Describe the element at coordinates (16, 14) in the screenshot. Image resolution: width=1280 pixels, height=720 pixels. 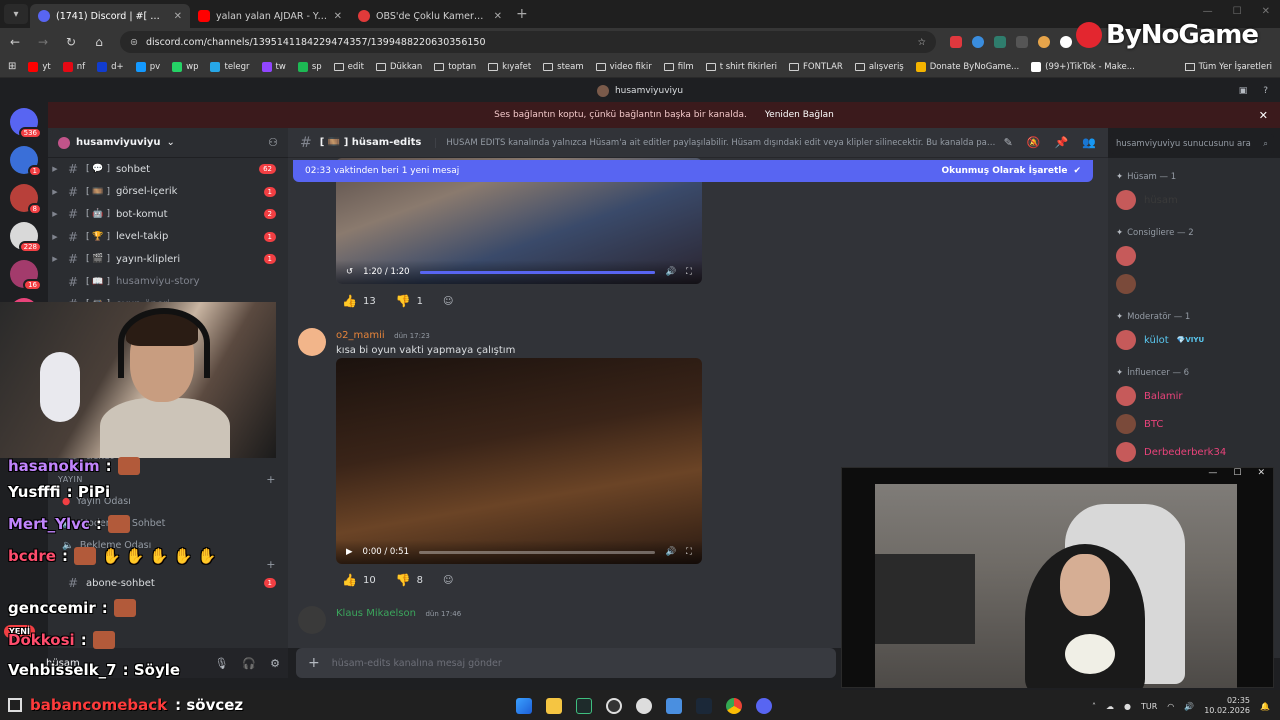
I see `tab-search-button: ▾` at that location.